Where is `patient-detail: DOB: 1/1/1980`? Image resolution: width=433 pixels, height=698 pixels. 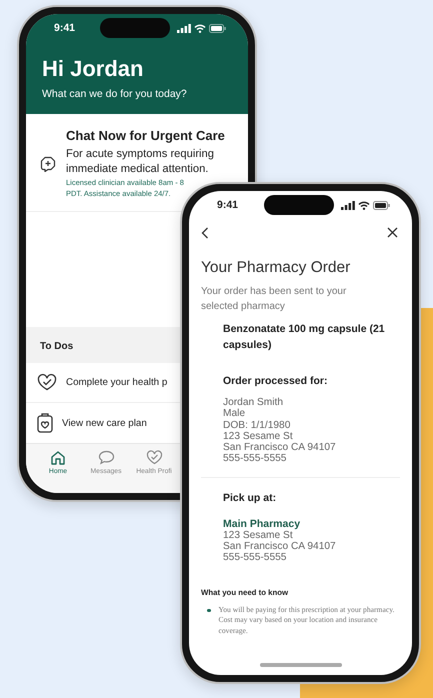 patient-detail: DOB: 1/1/1980 is located at coordinates (256, 425).